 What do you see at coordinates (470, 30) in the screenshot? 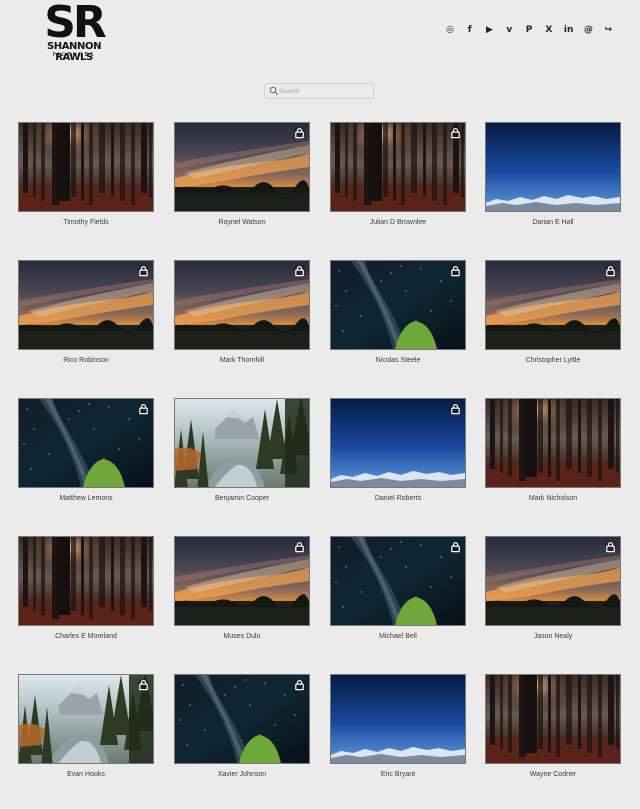
I see `facebook-icon: f` at bounding box center [470, 30].